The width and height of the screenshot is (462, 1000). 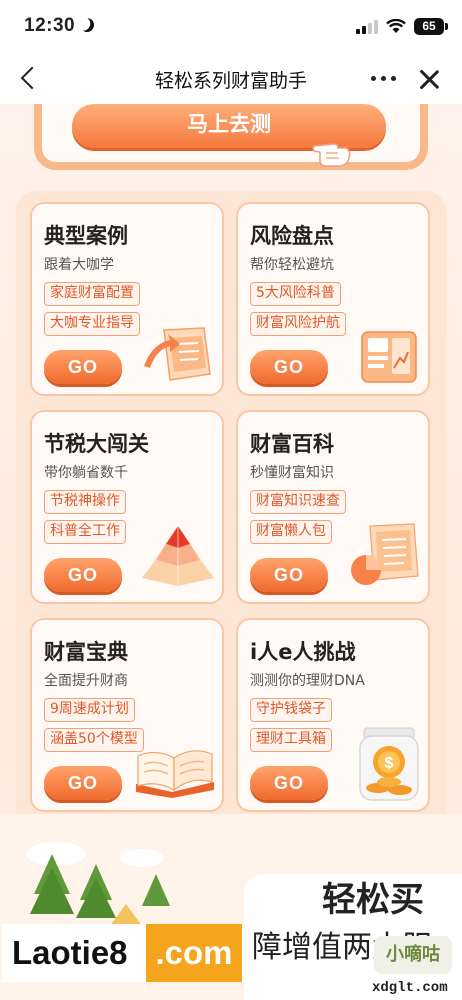 I want to click on watermark-site: xdglt.com, so click(x=410, y=988).